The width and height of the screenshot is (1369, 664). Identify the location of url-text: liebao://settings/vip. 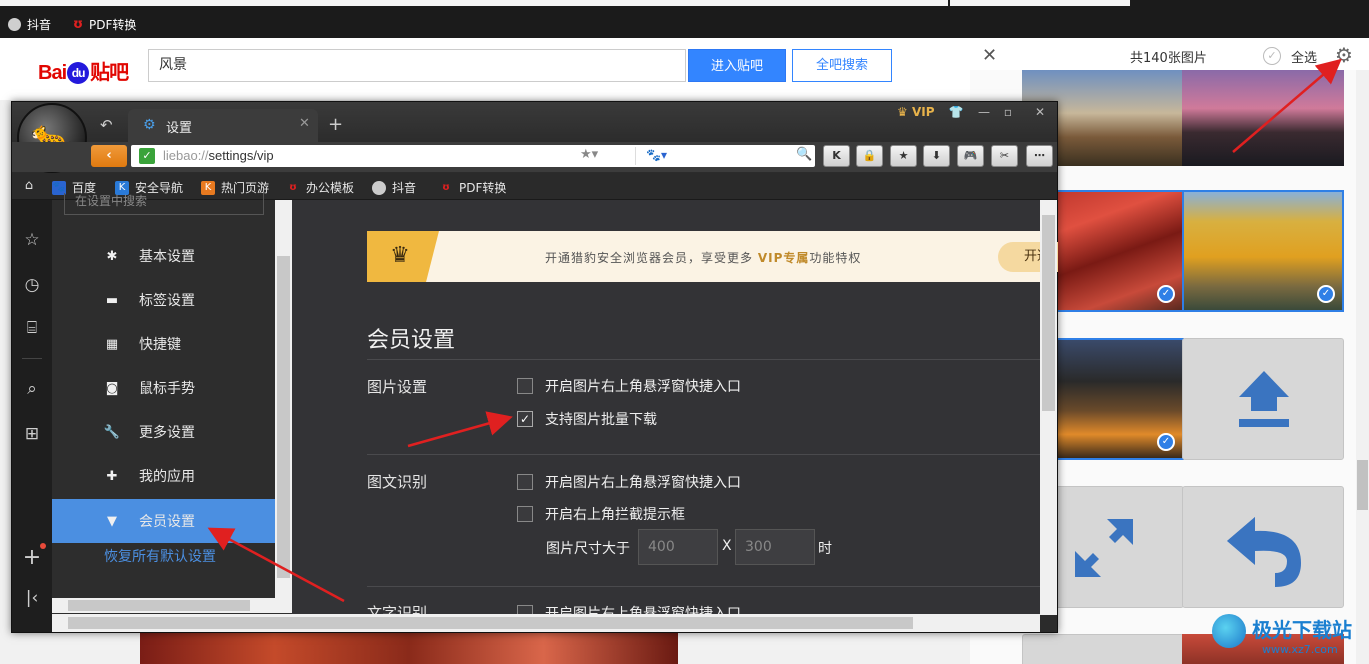
(218, 155).